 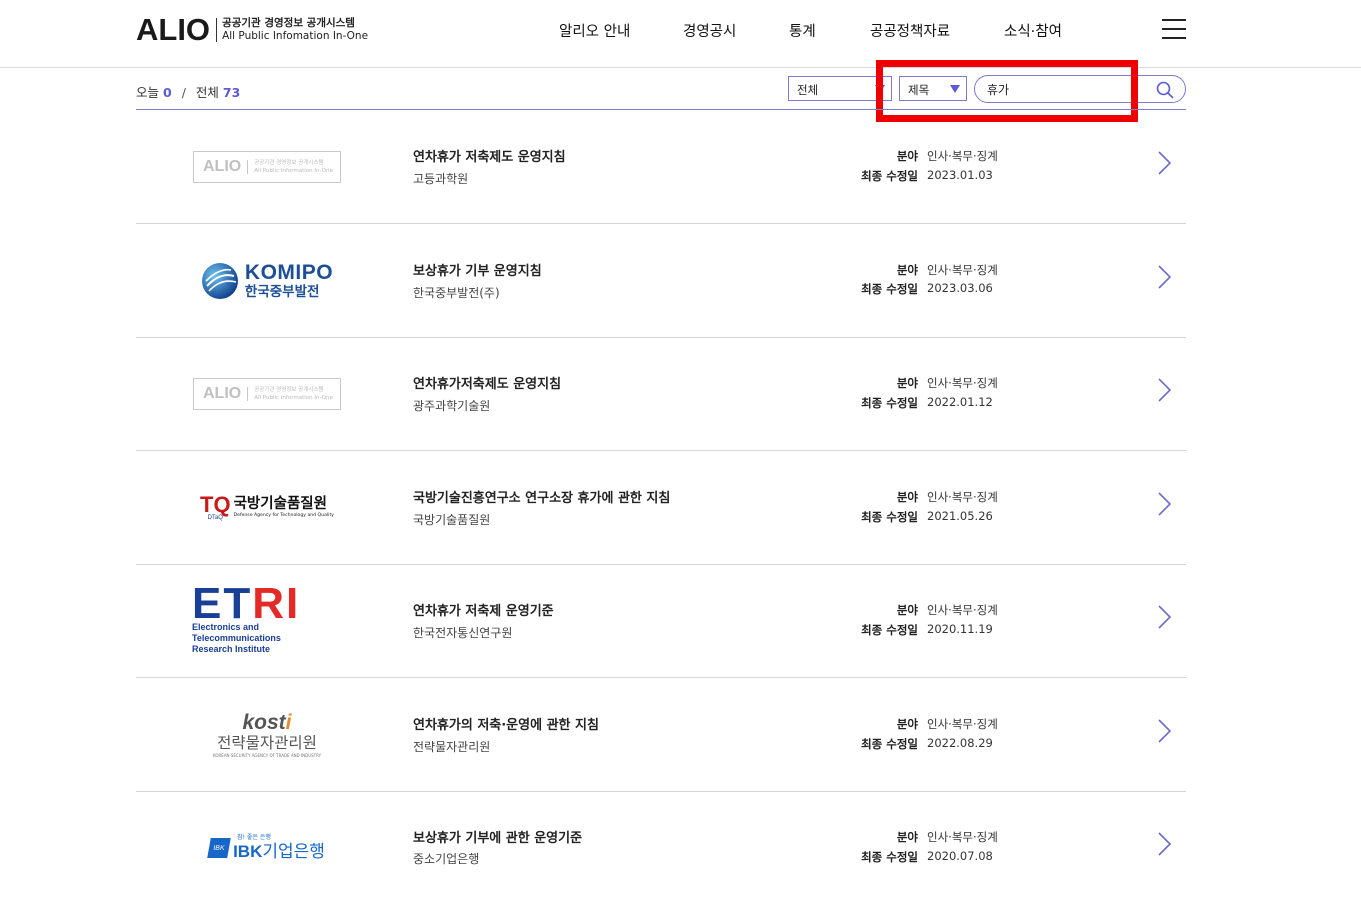 What do you see at coordinates (267, 722) in the screenshot?
I see `kosti-logo-en: kosti` at bounding box center [267, 722].